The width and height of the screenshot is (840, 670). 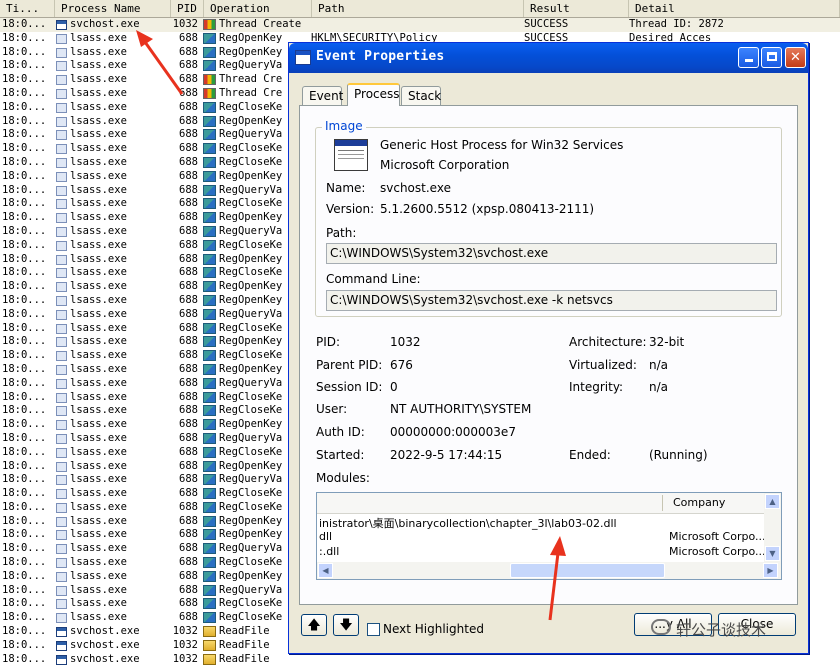 I want to click on modules-vertical-scrollbar: ▲ ▼, so click(x=772, y=528).